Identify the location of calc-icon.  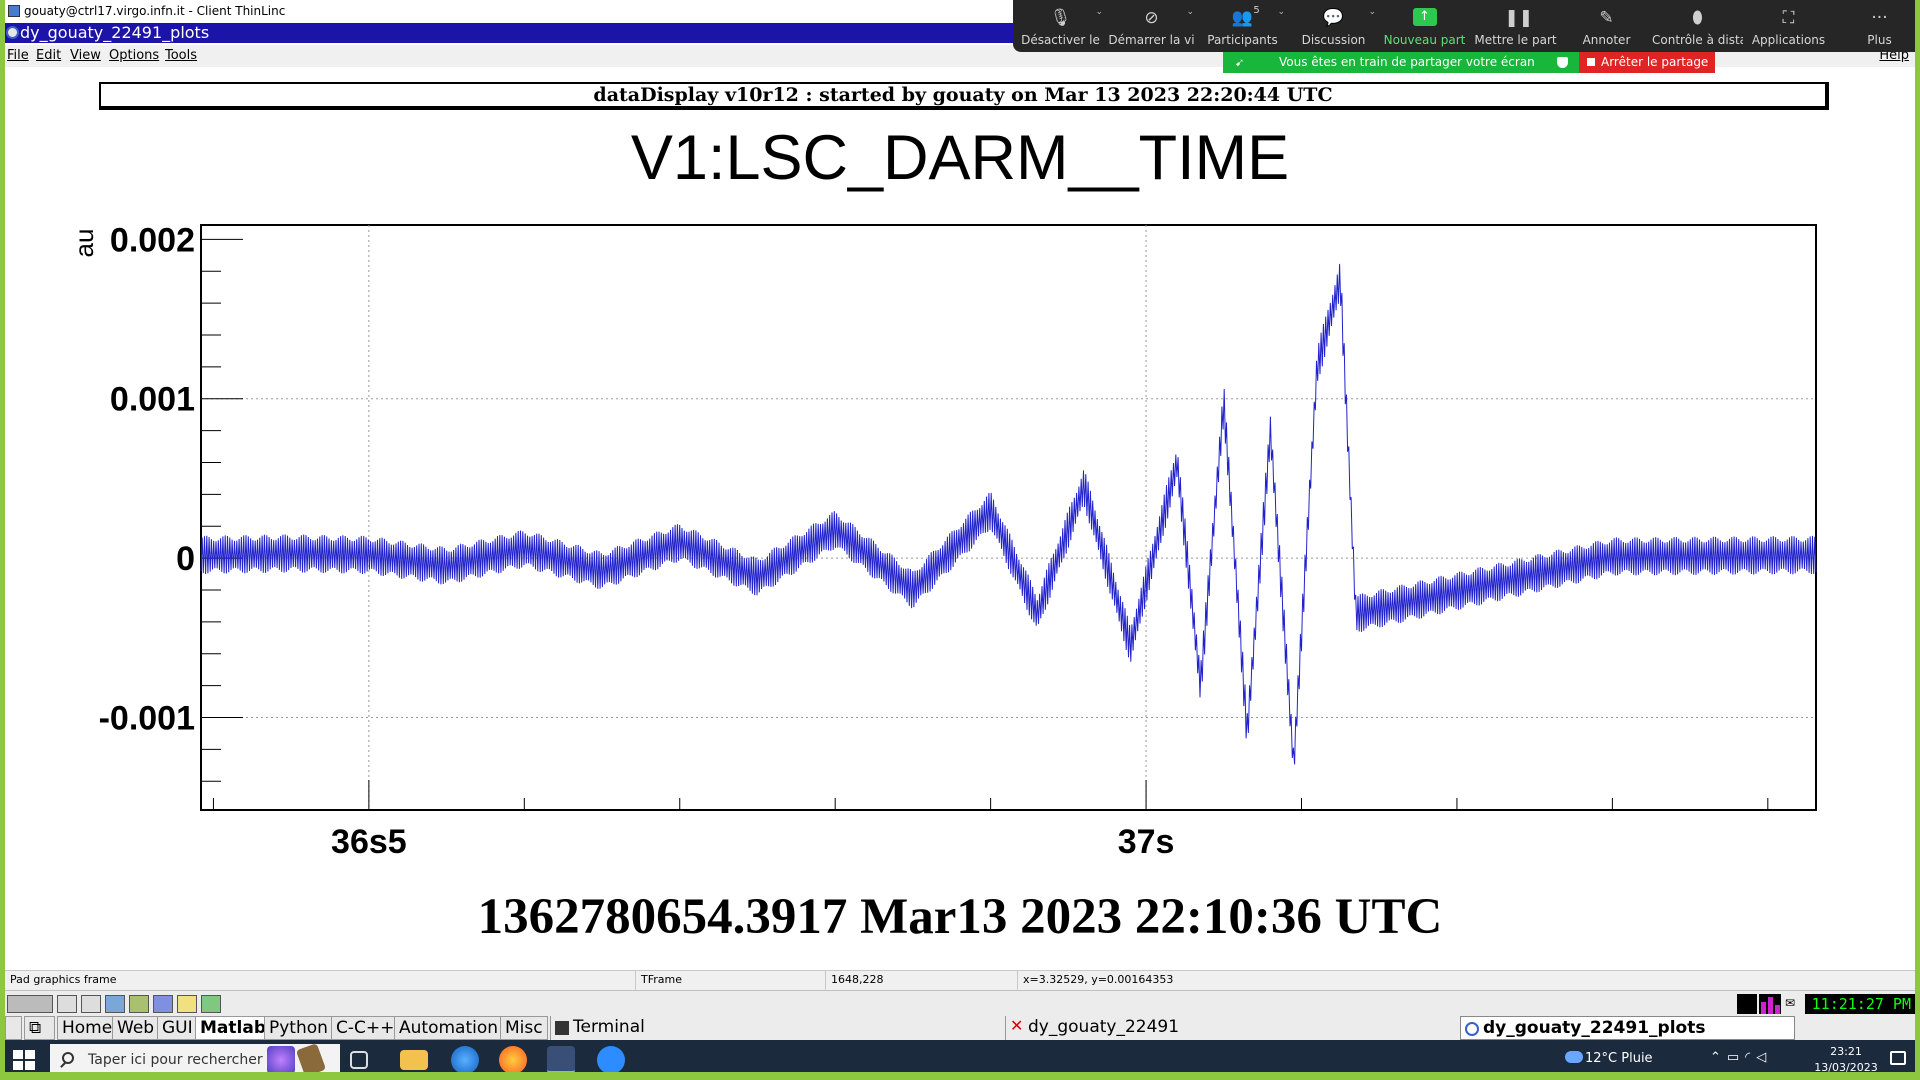
(211, 1004).